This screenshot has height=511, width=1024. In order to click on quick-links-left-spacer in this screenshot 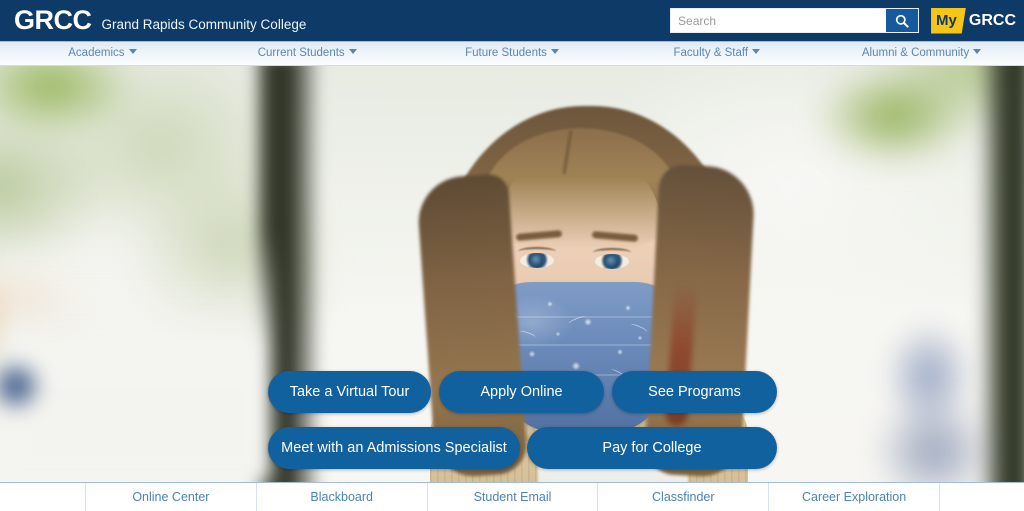, I will do `click(42, 497)`.